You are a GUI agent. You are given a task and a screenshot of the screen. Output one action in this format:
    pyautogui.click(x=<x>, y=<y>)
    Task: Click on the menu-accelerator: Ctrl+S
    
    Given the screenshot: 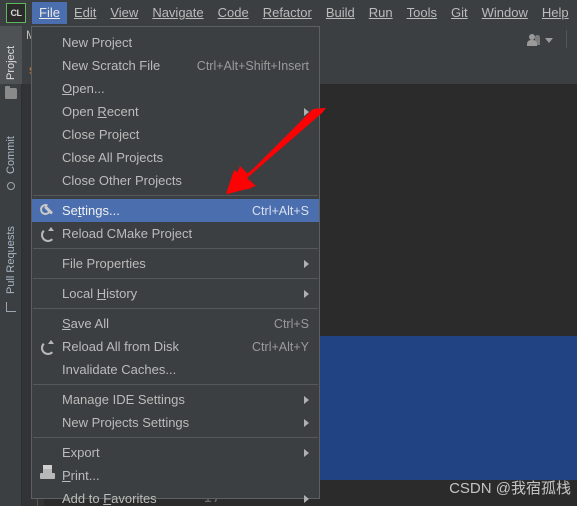 What is the action you would take?
    pyautogui.click(x=291, y=323)
    